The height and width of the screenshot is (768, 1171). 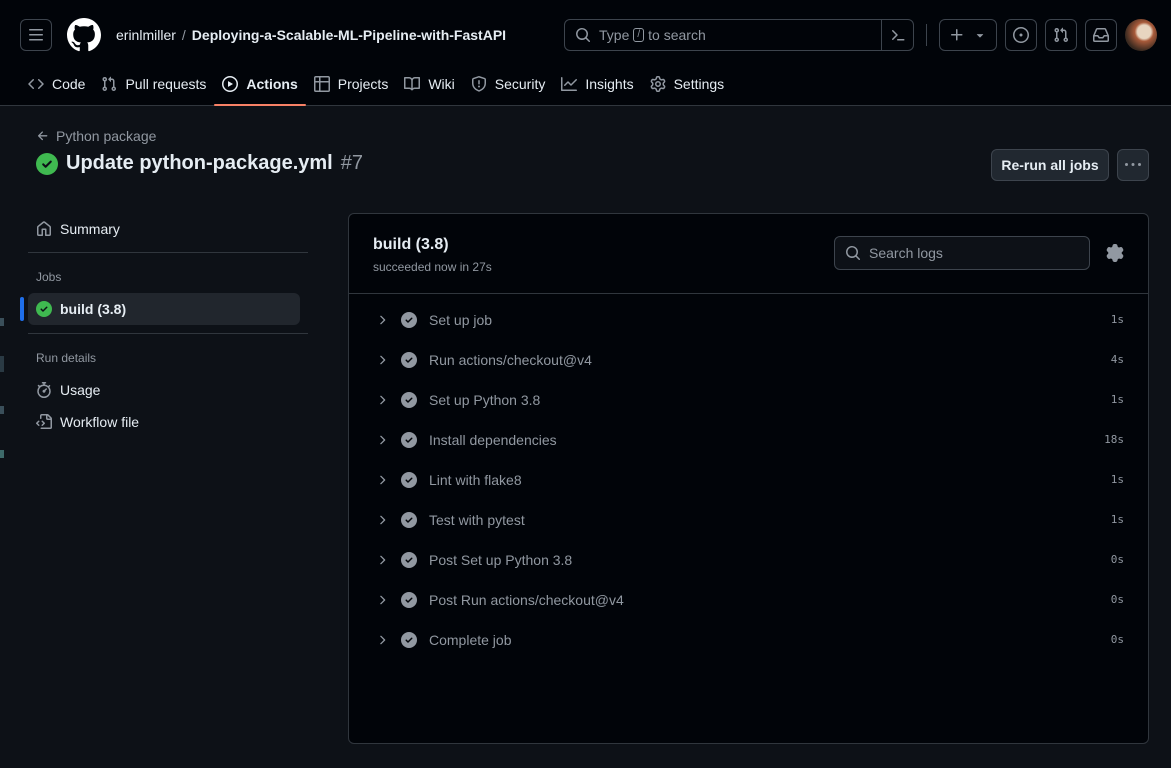 What do you see at coordinates (66, 358) in the screenshot?
I see `run-details-heading: Run details` at bounding box center [66, 358].